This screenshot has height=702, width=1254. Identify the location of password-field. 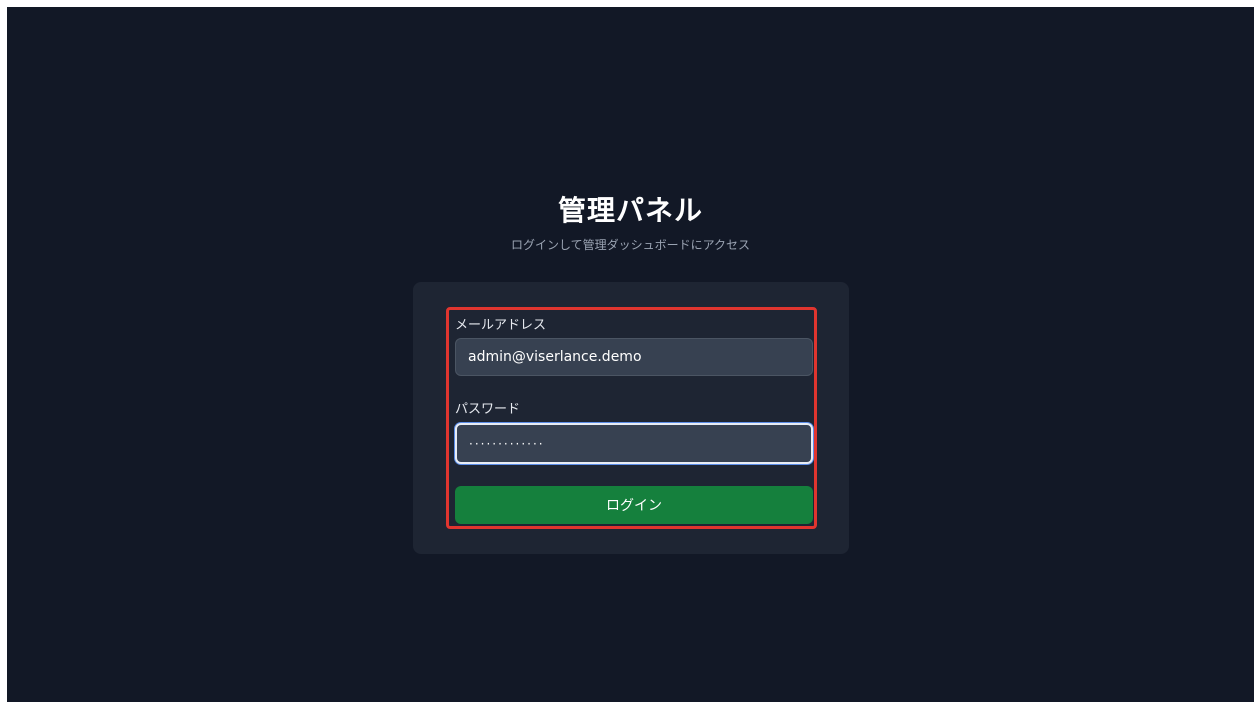
(634, 443).